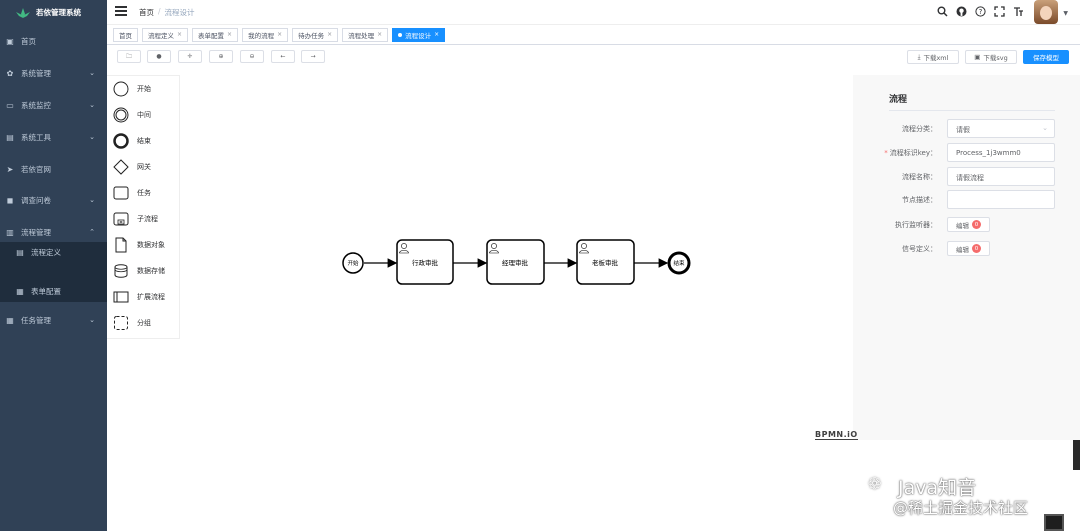  What do you see at coordinates (36, 232) in the screenshot?
I see `sidebar-item-label: 流程管理` at bounding box center [36, 232].